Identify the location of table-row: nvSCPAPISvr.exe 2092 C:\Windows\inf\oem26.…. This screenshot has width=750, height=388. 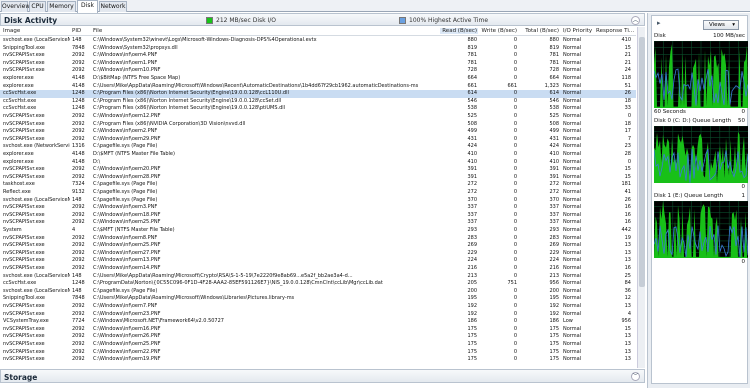
(318, 337).